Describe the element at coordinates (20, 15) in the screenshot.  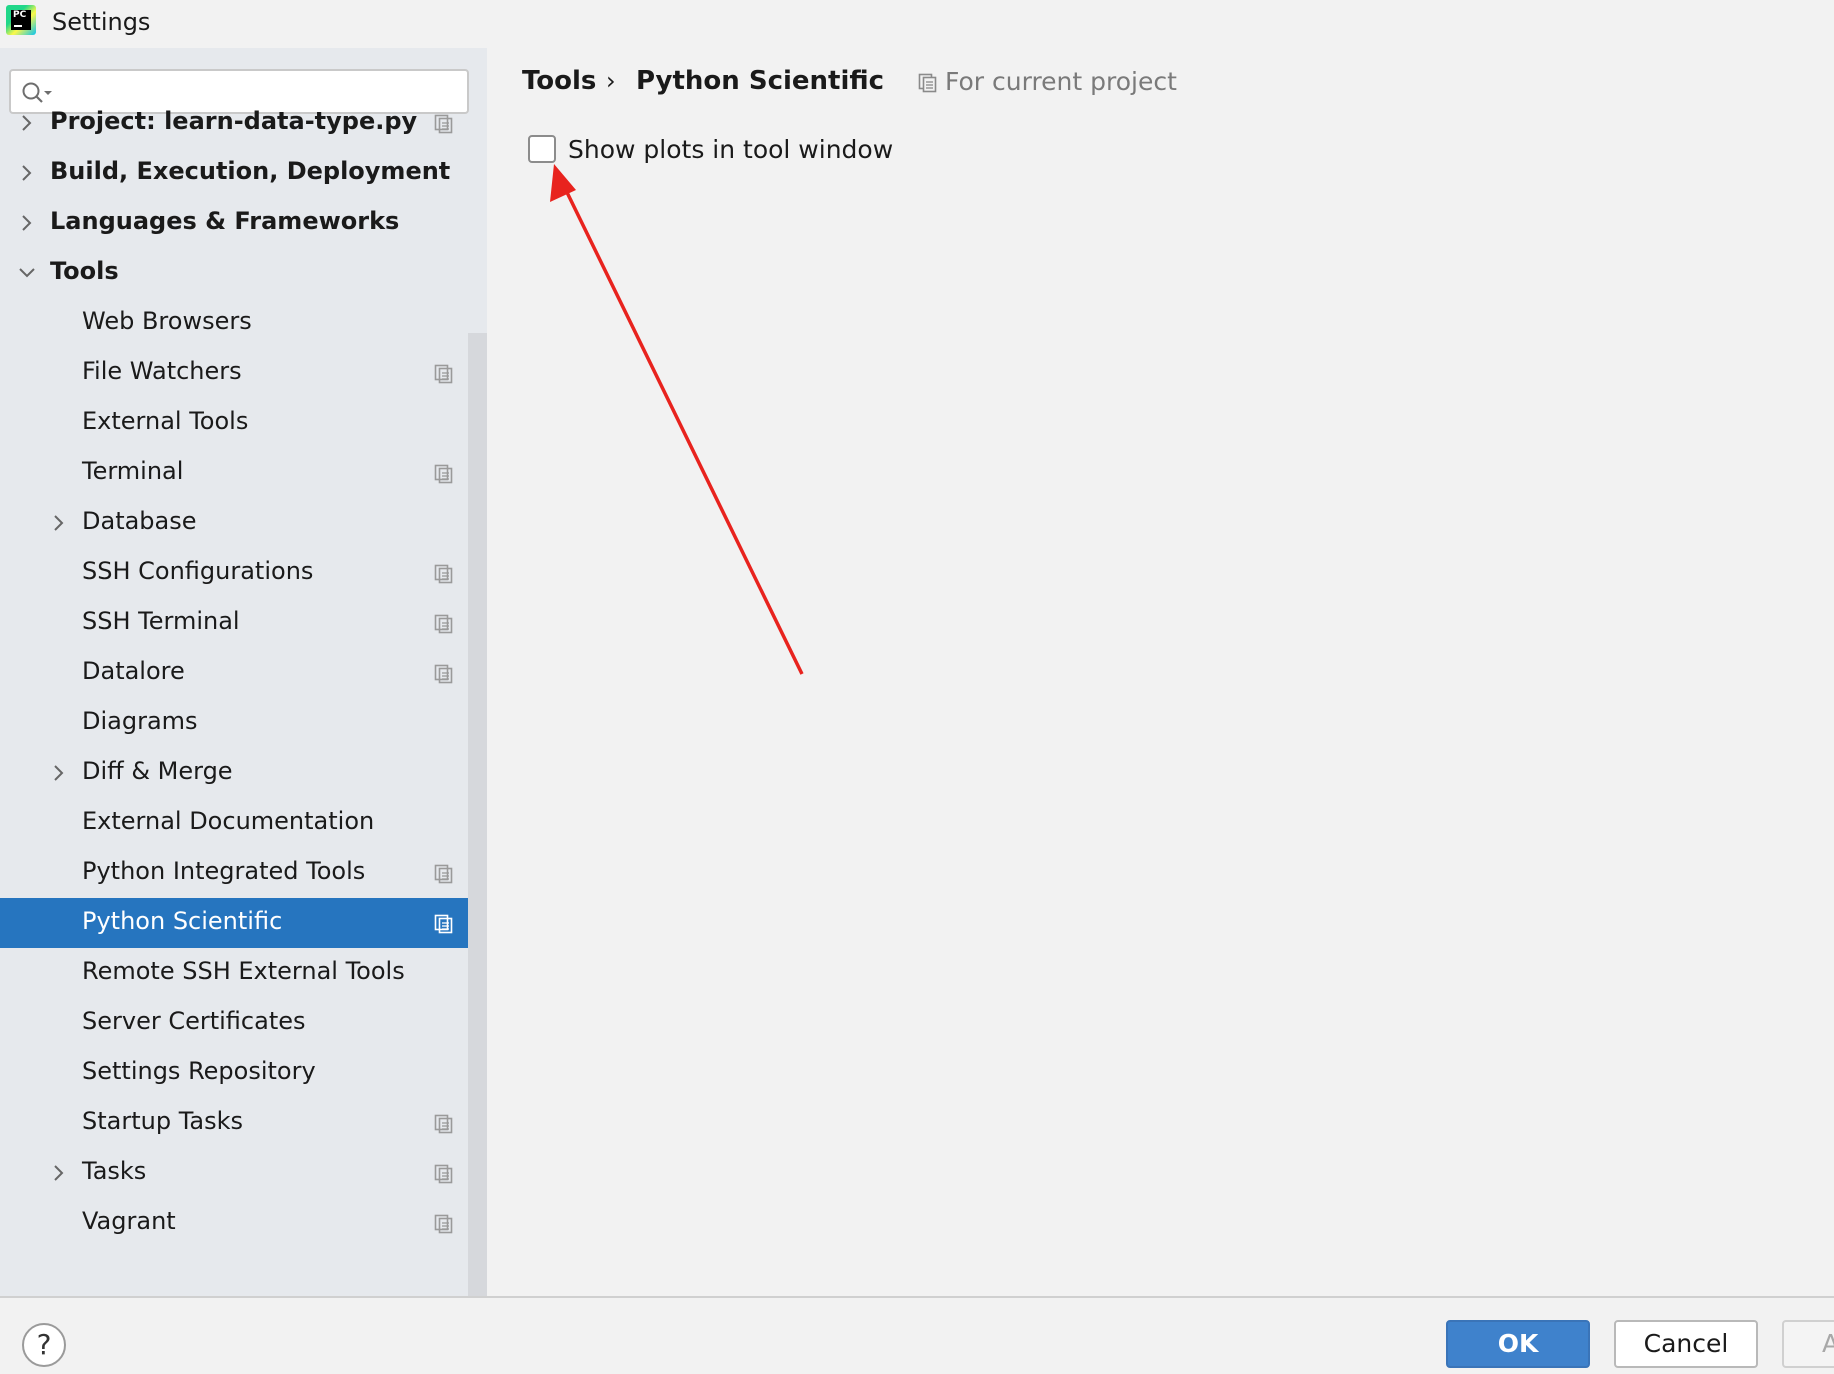
I see `logo-text: PC` at that location.